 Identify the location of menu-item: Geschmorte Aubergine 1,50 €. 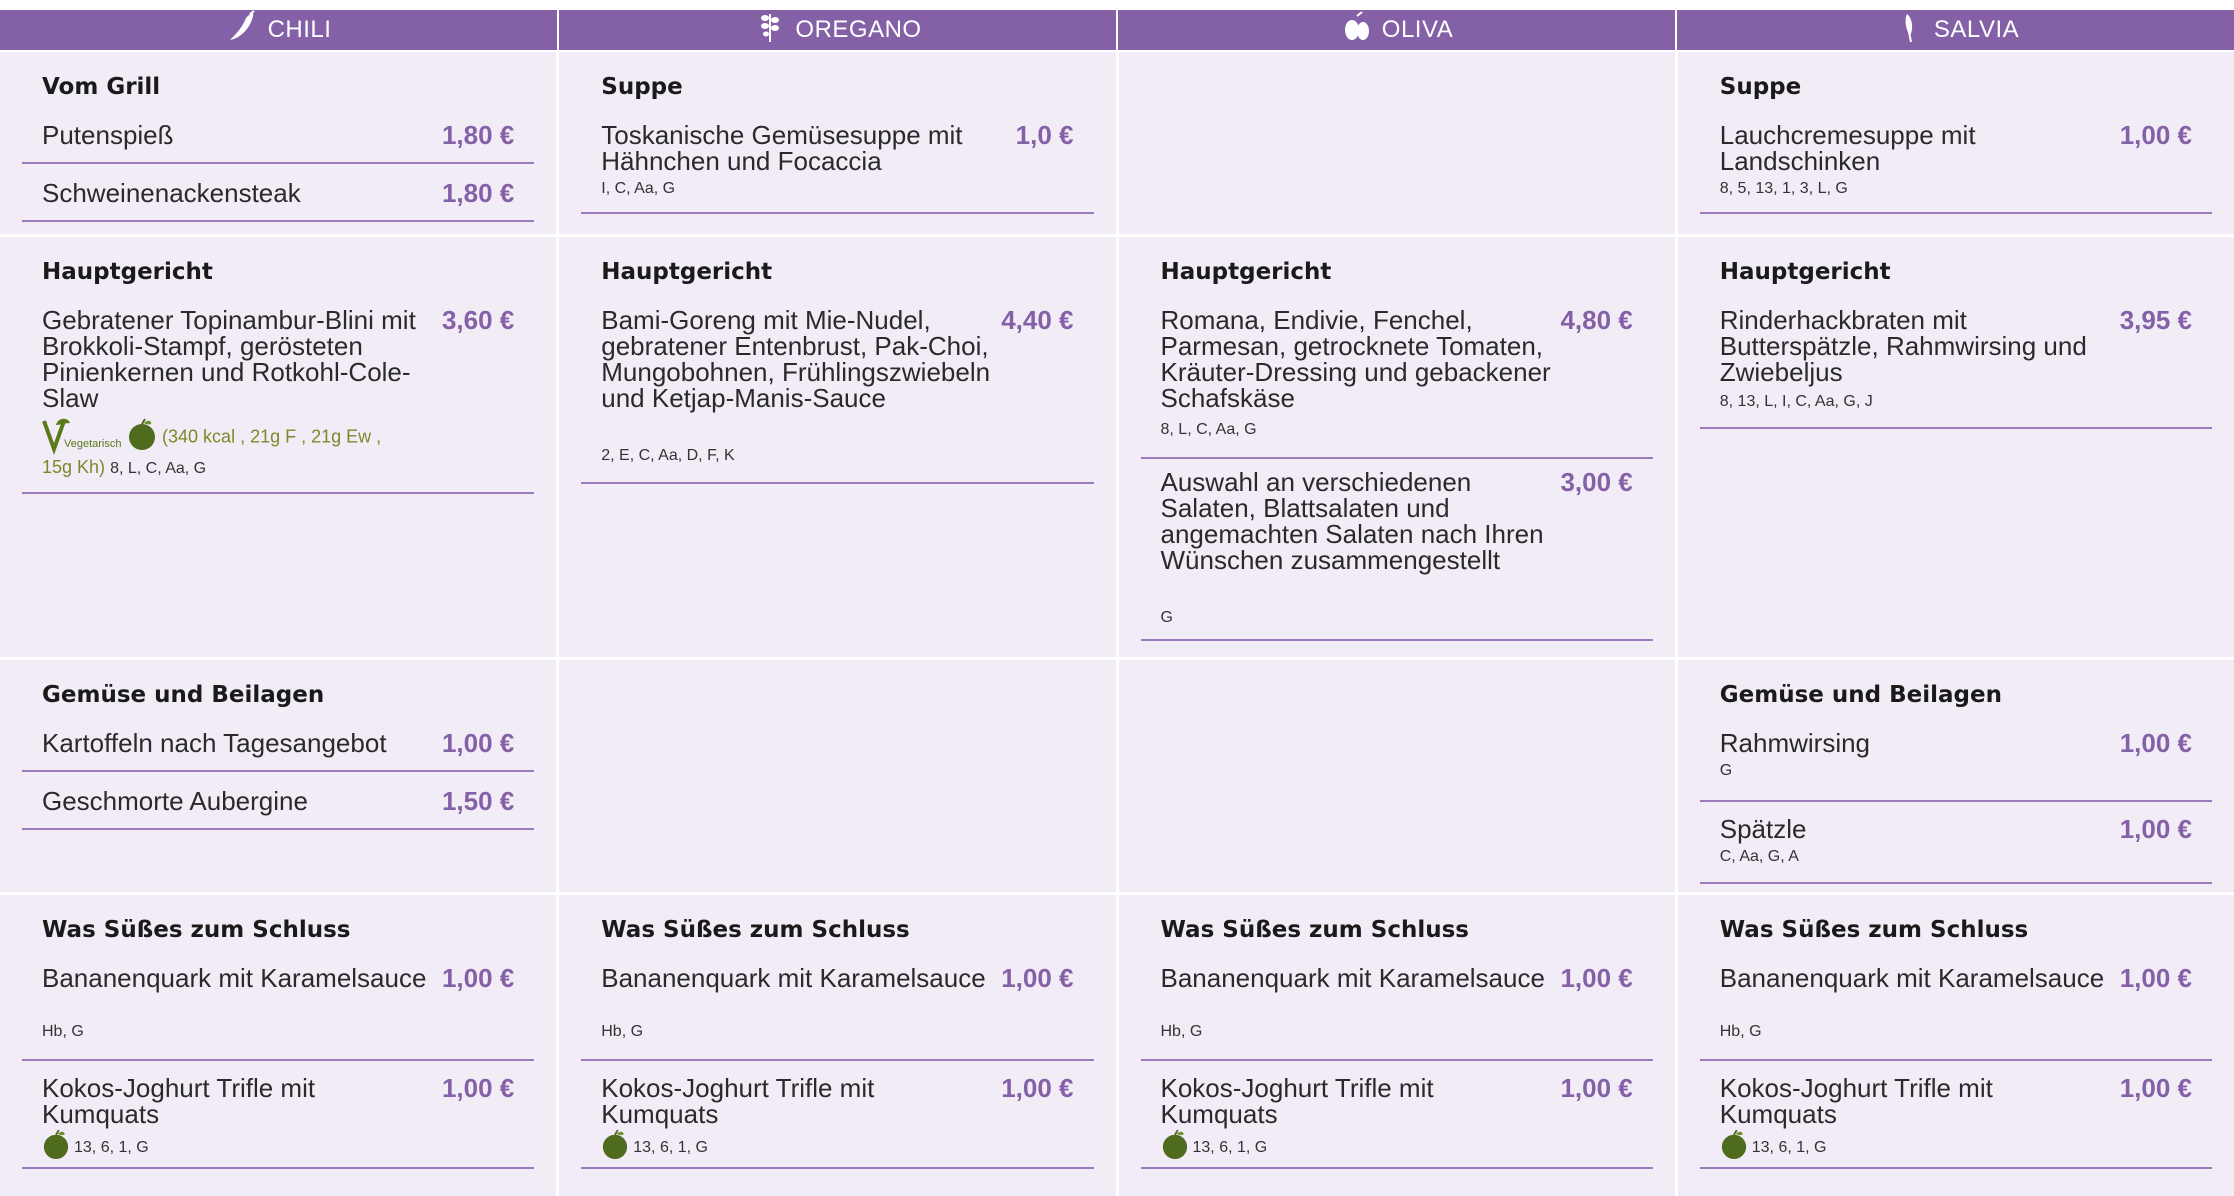
(278, 808).